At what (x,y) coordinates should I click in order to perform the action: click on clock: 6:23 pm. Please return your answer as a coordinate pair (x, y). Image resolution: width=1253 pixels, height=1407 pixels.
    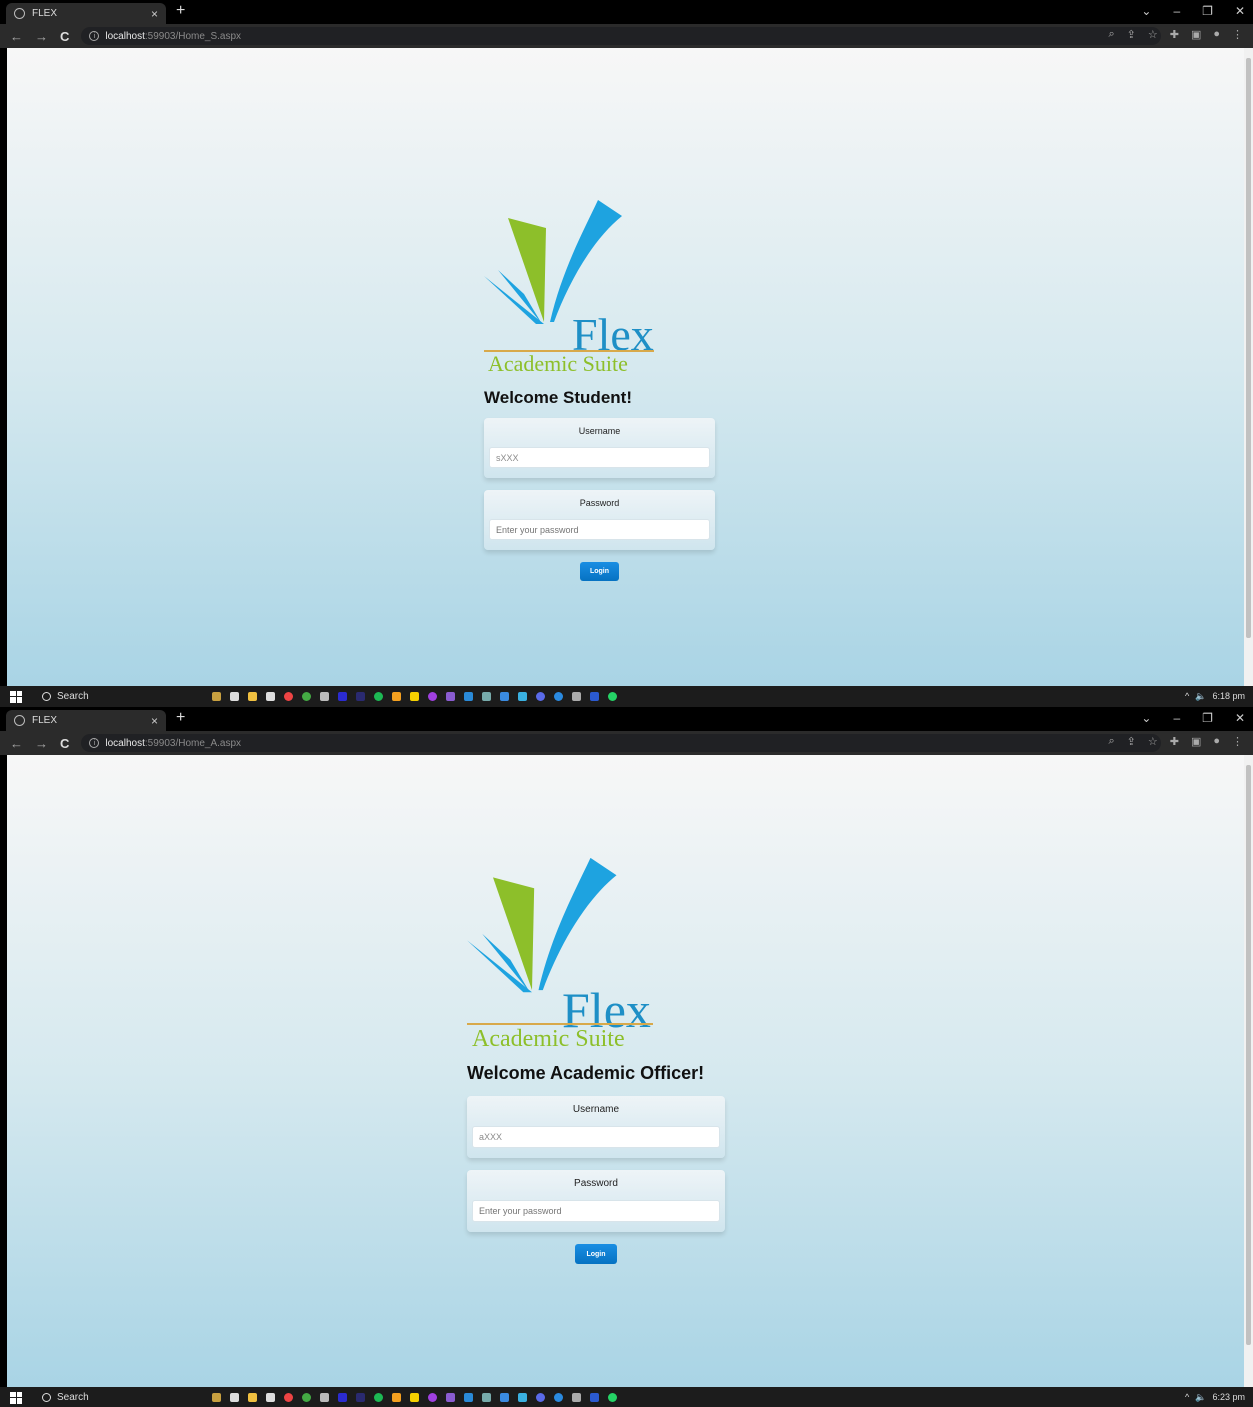
    Looking at the image, I should click on (1228, 1397).